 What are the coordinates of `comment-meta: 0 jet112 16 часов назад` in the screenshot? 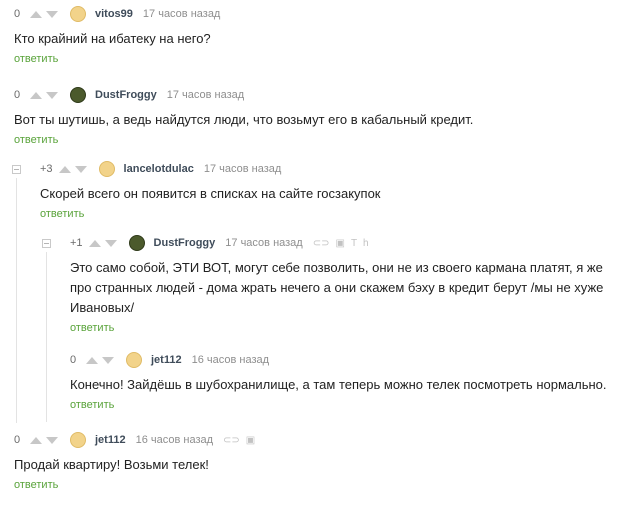 It's located at (344, 360).